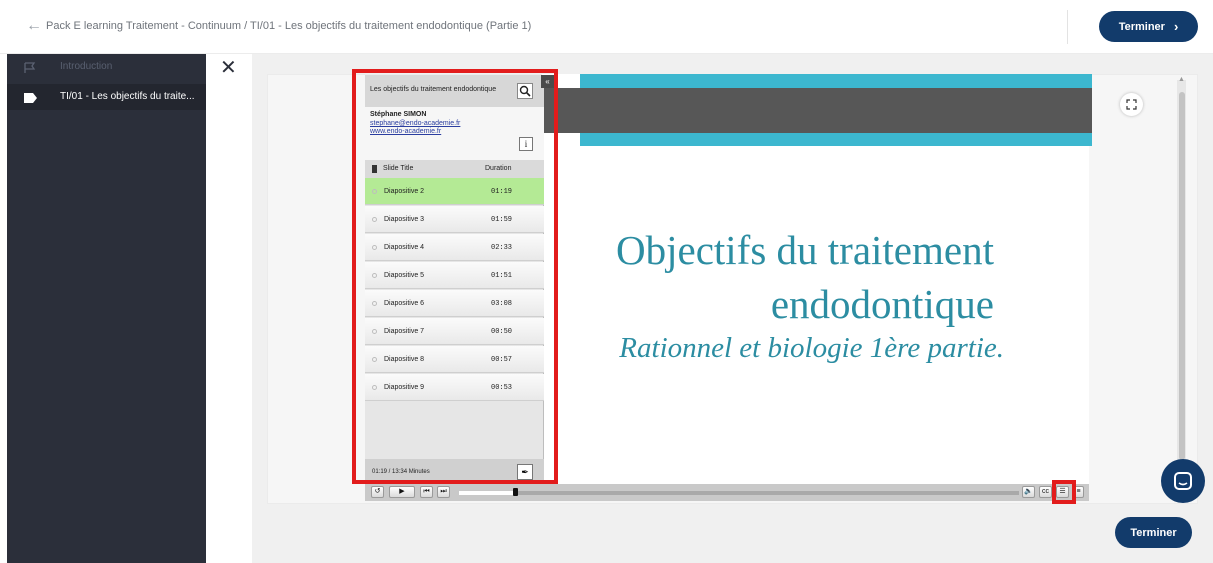  Describe the element at coordinates (426, 492) in the screenshot. I see `previous-icon: ⏮` at that location.